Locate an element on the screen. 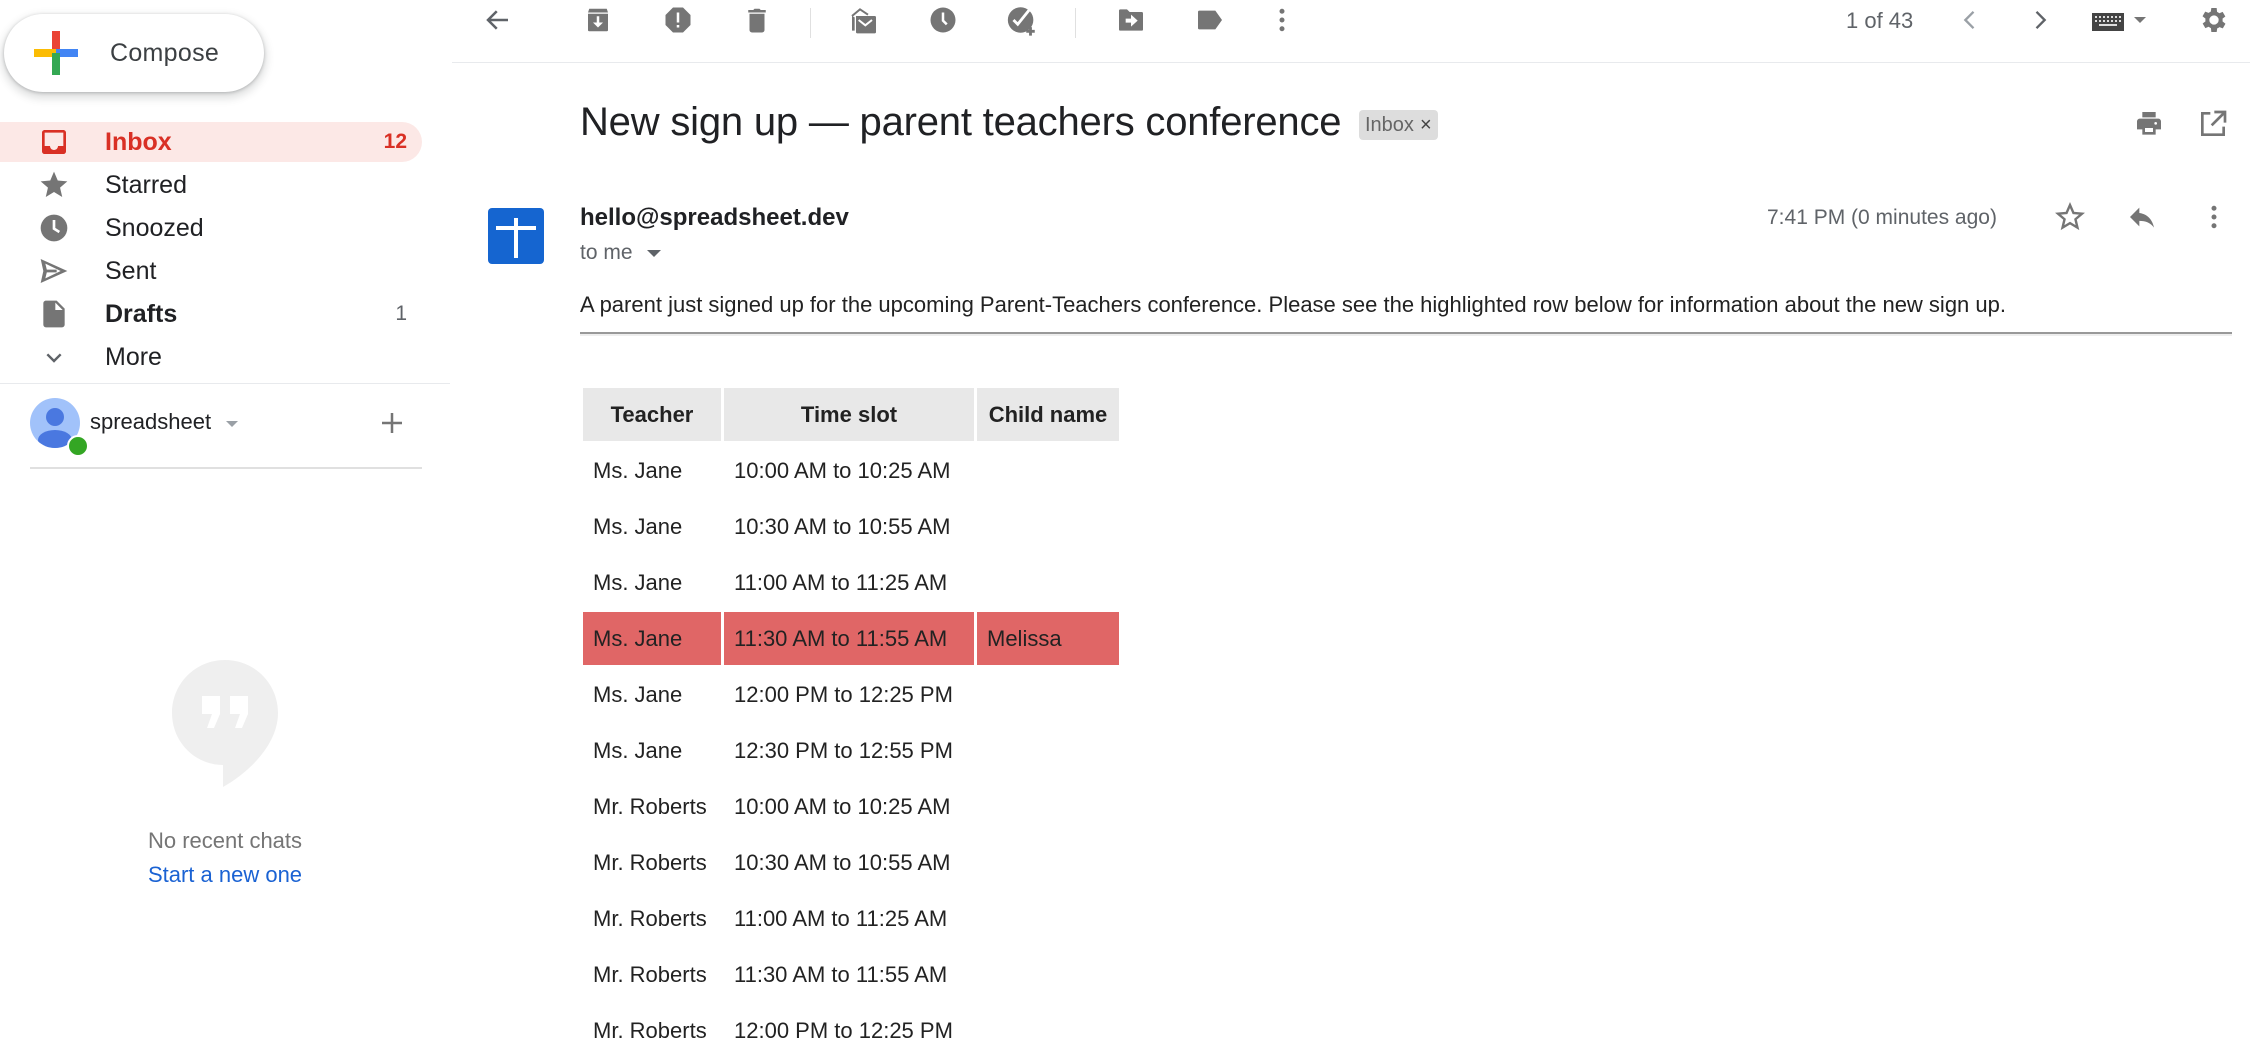  table-row: Ms. Jane 10:00 AM to 10:25 AM is located at coordinates (851, 470).